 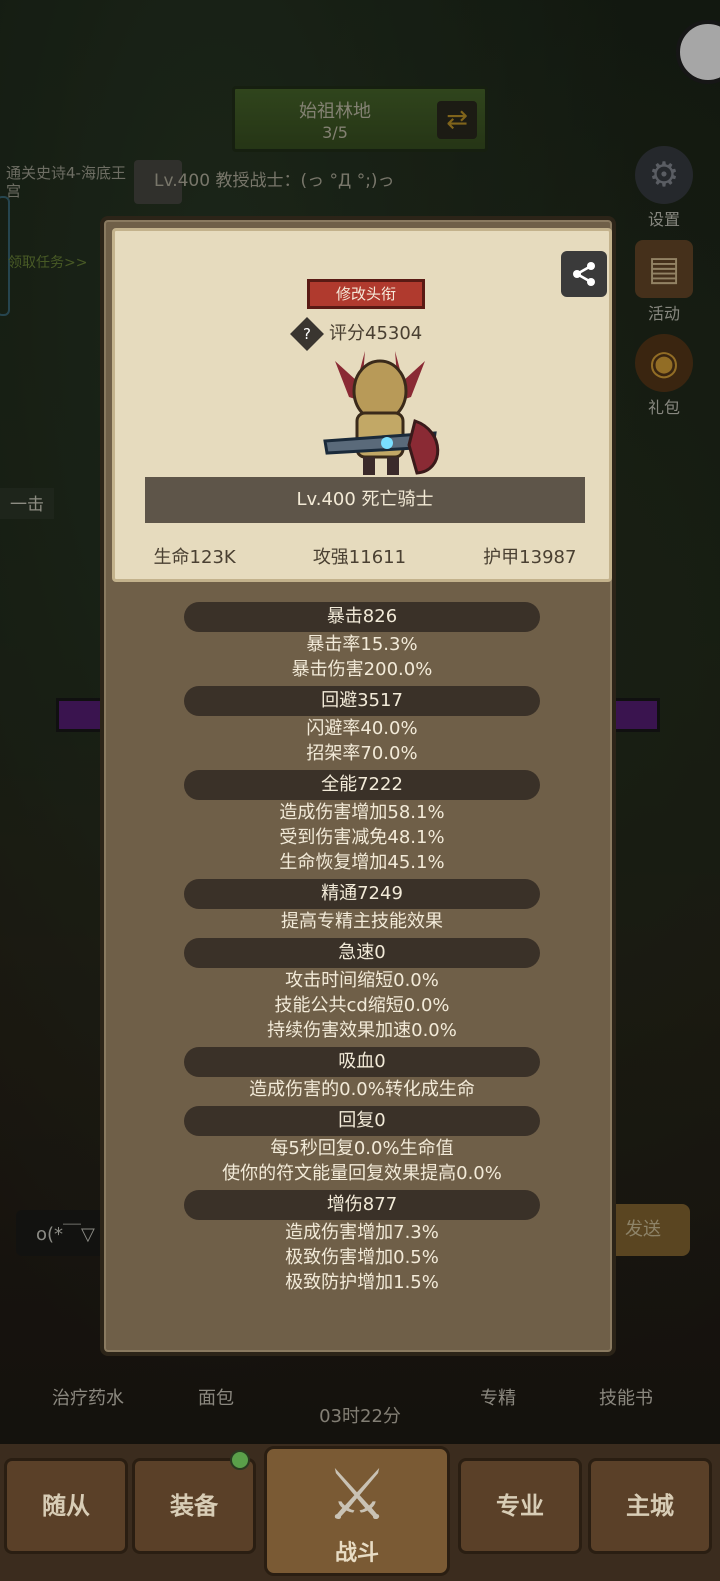 What do you see at coordinates (362, 1089) in the screenshot?
I see `stat-detail-line: 造成伤害的0.0%转化成生命` at bounding box center [362, 1089].